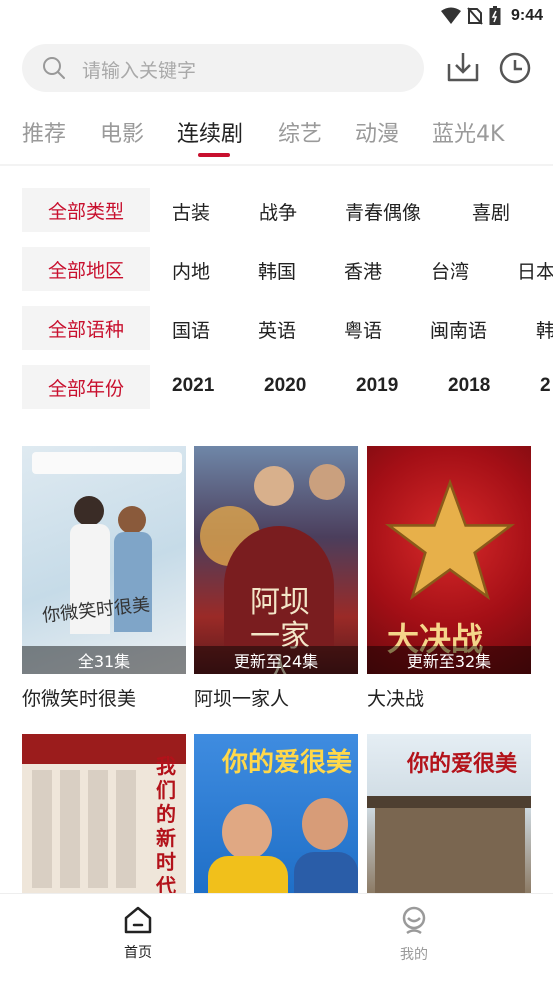  Describe the element at coordinates (285, 386) in the screenshot. I see `filter-option: 2020` at that location.